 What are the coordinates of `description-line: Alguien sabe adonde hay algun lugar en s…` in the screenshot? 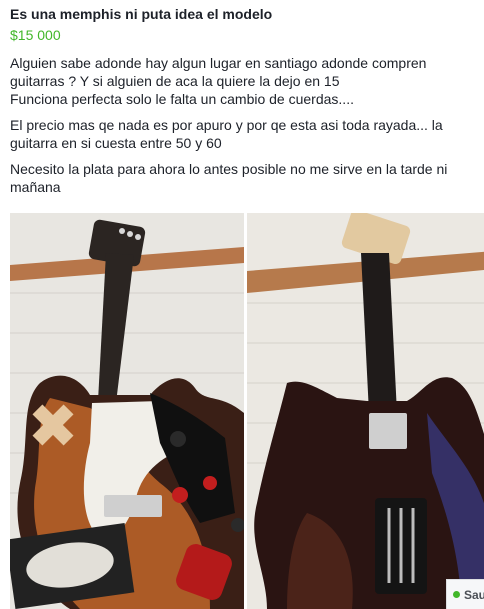 It's located at (218, 63).